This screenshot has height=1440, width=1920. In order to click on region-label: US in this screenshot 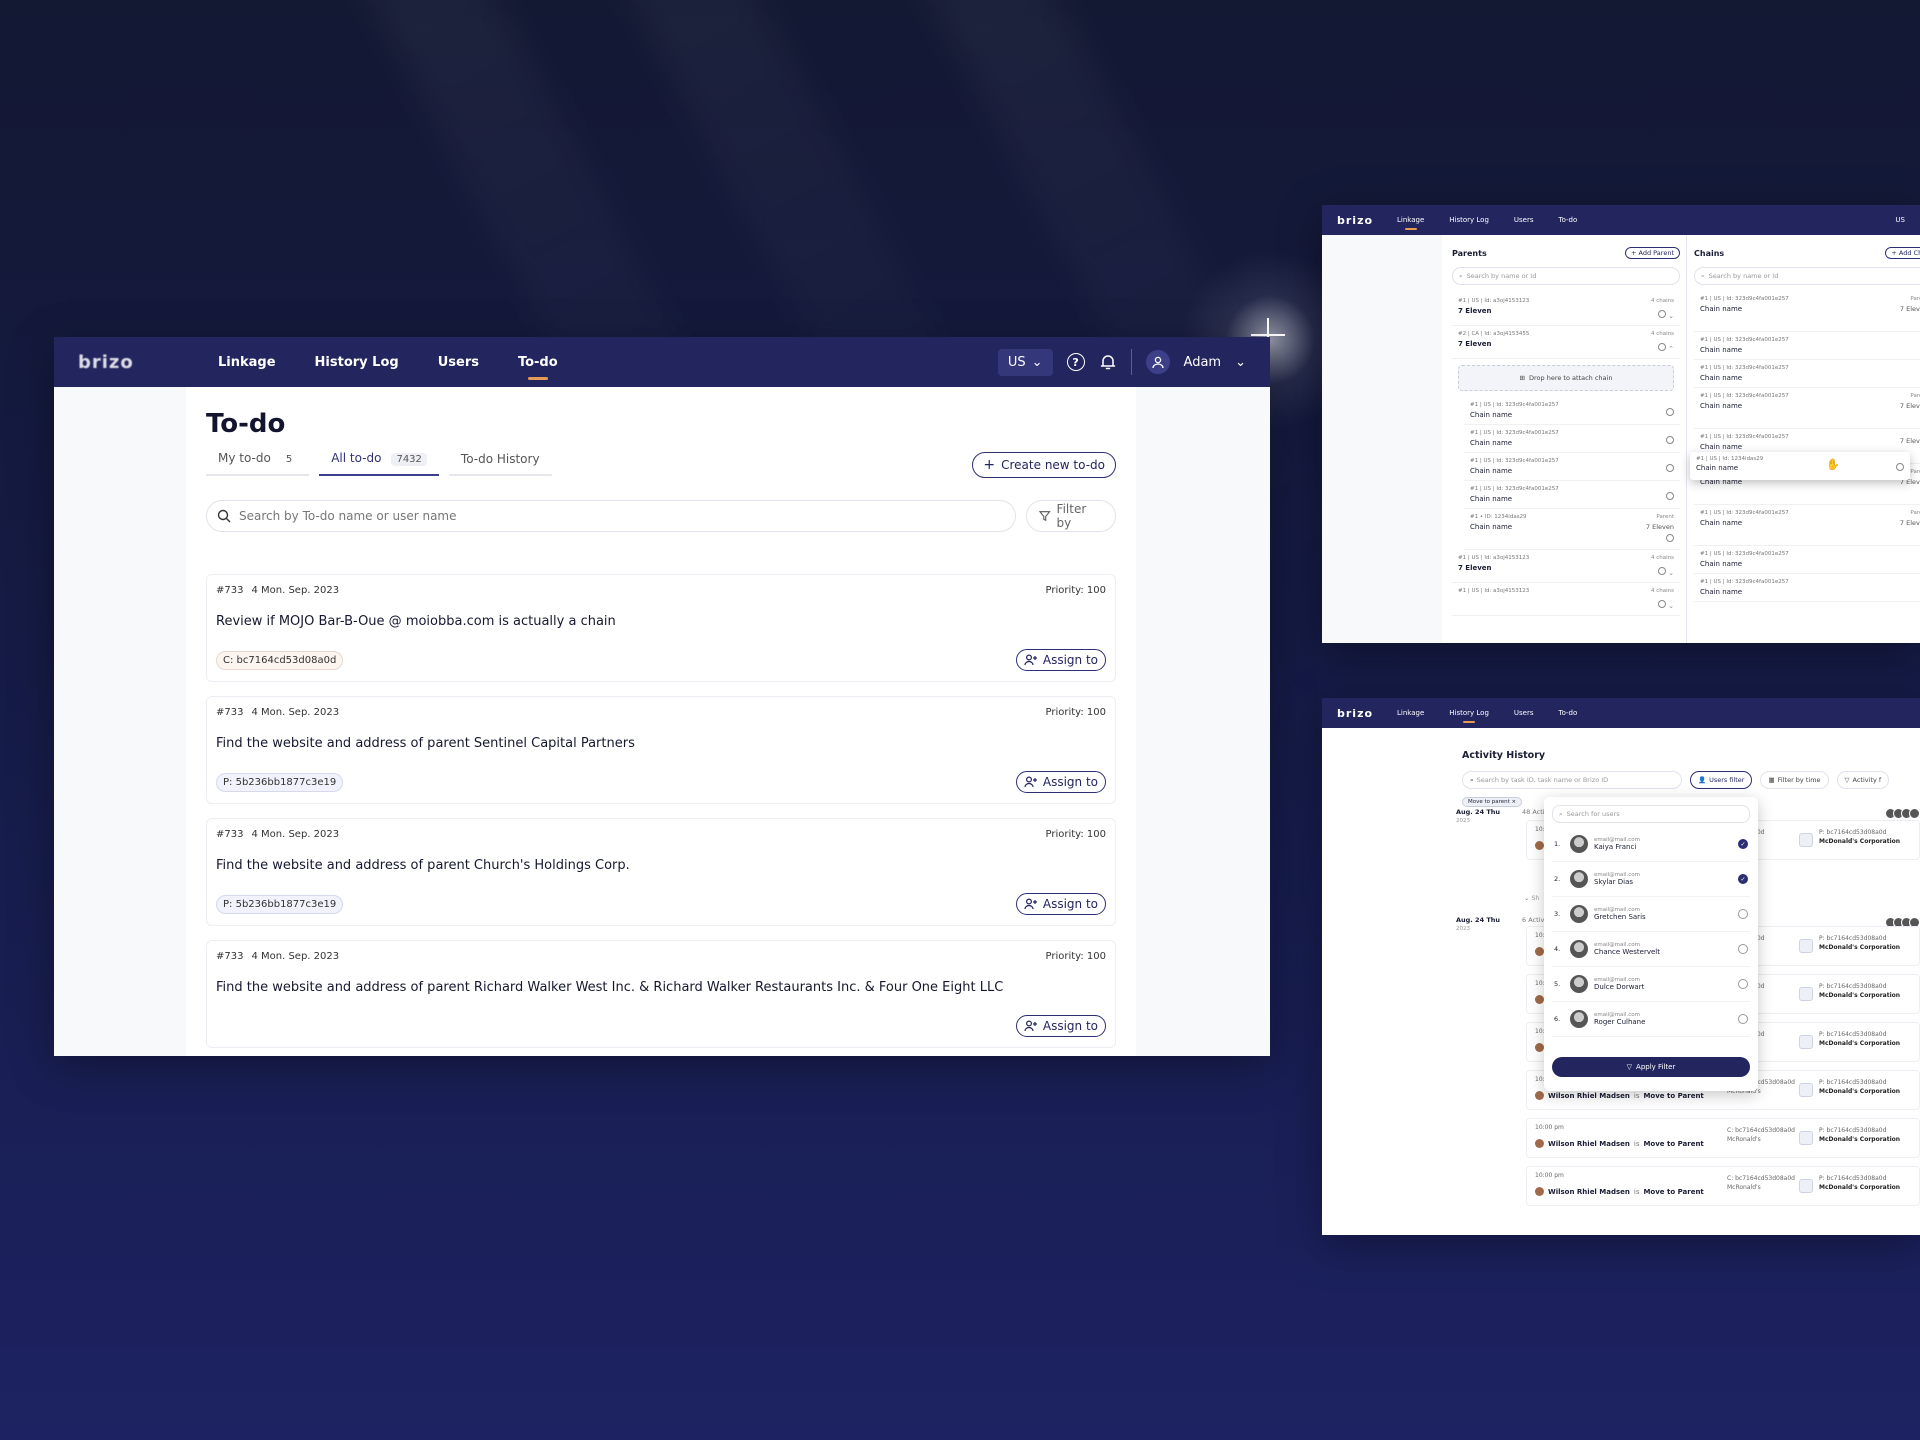, I will do `click(1900, 220)`.